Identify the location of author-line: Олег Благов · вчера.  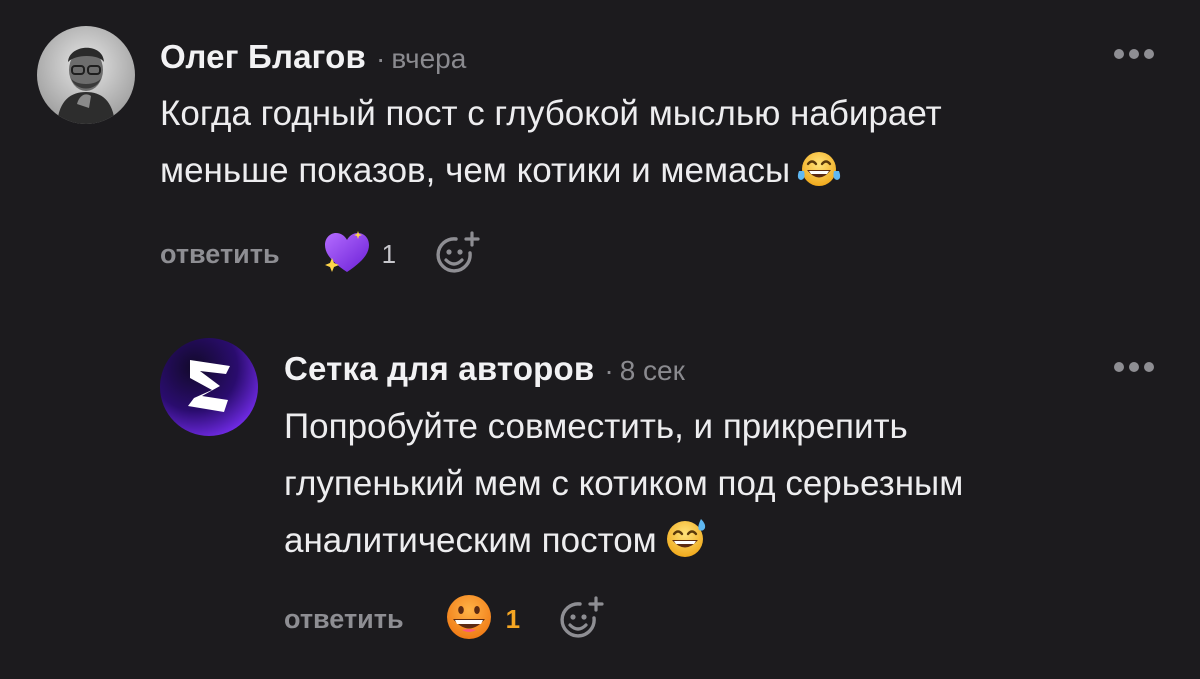
(313, 57).